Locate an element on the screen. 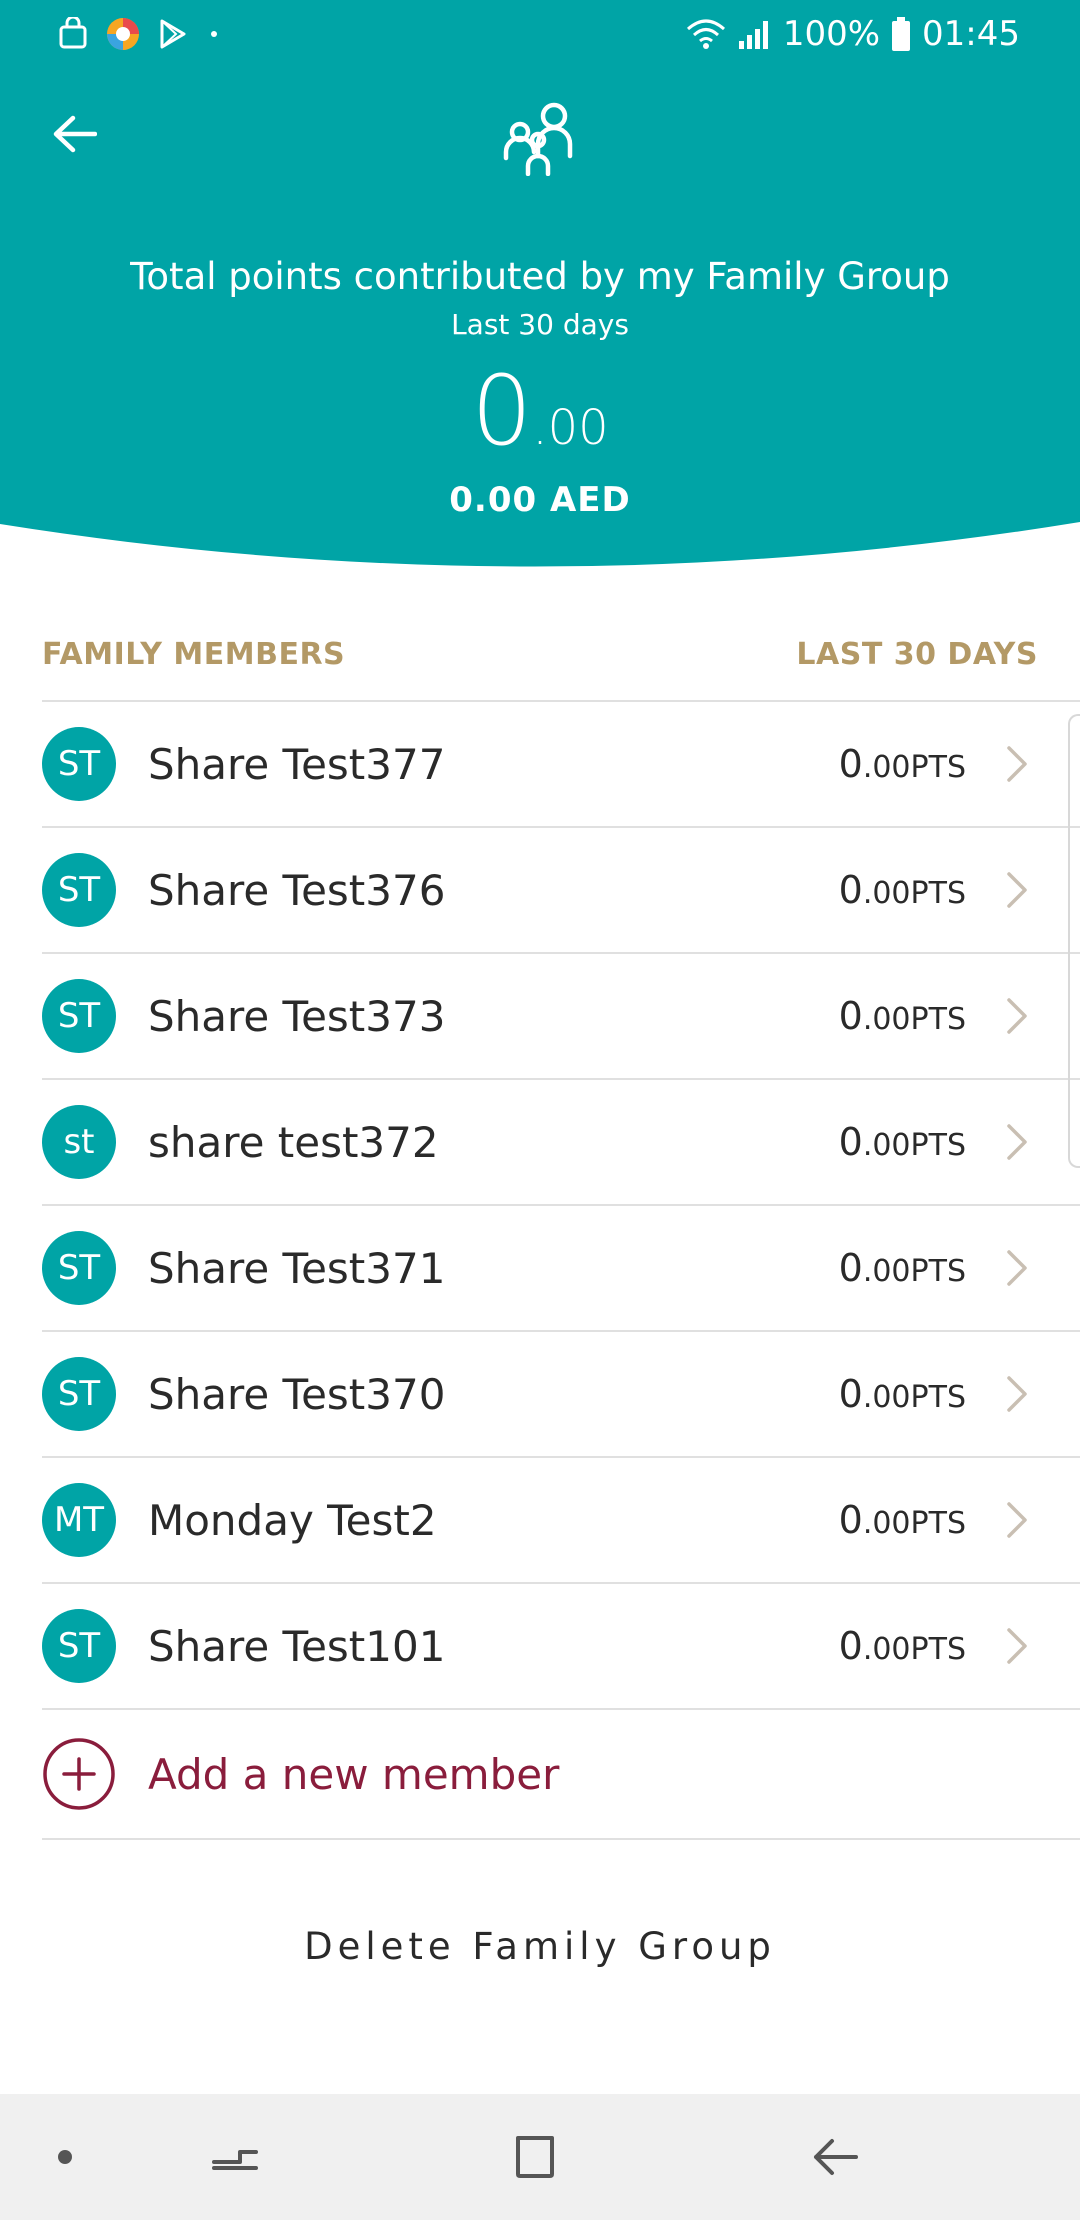 Image resolution: width=1080 pixels, height=2220 pixels. period-label: LAST 30 DAYS is located at coordinates (917, 654).